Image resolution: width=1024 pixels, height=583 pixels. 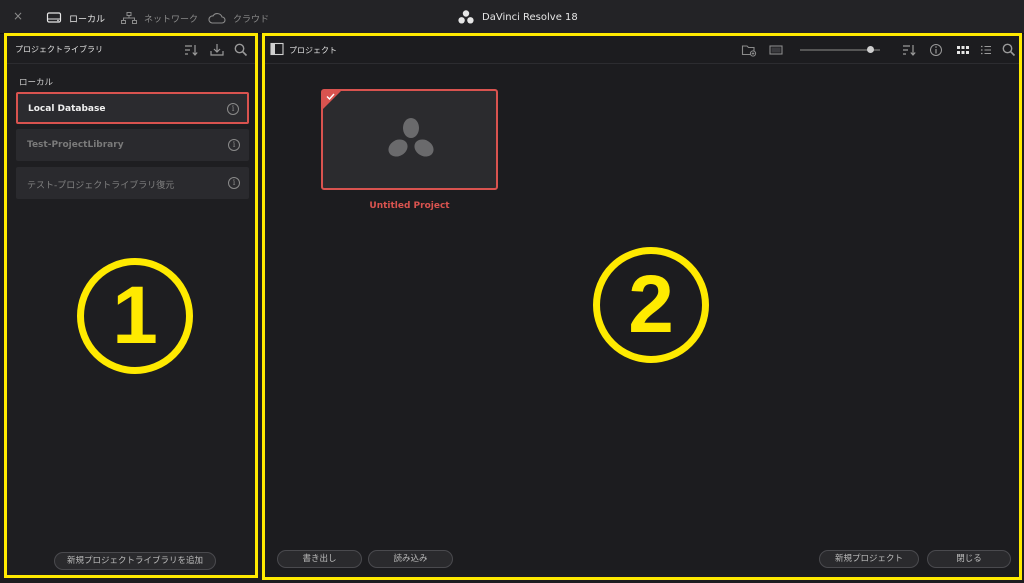 What do you see at coordinates (313, 50) in the screenshot?
I see `projects-panel-title: プロジェクト` at bounding box center [313, 50].